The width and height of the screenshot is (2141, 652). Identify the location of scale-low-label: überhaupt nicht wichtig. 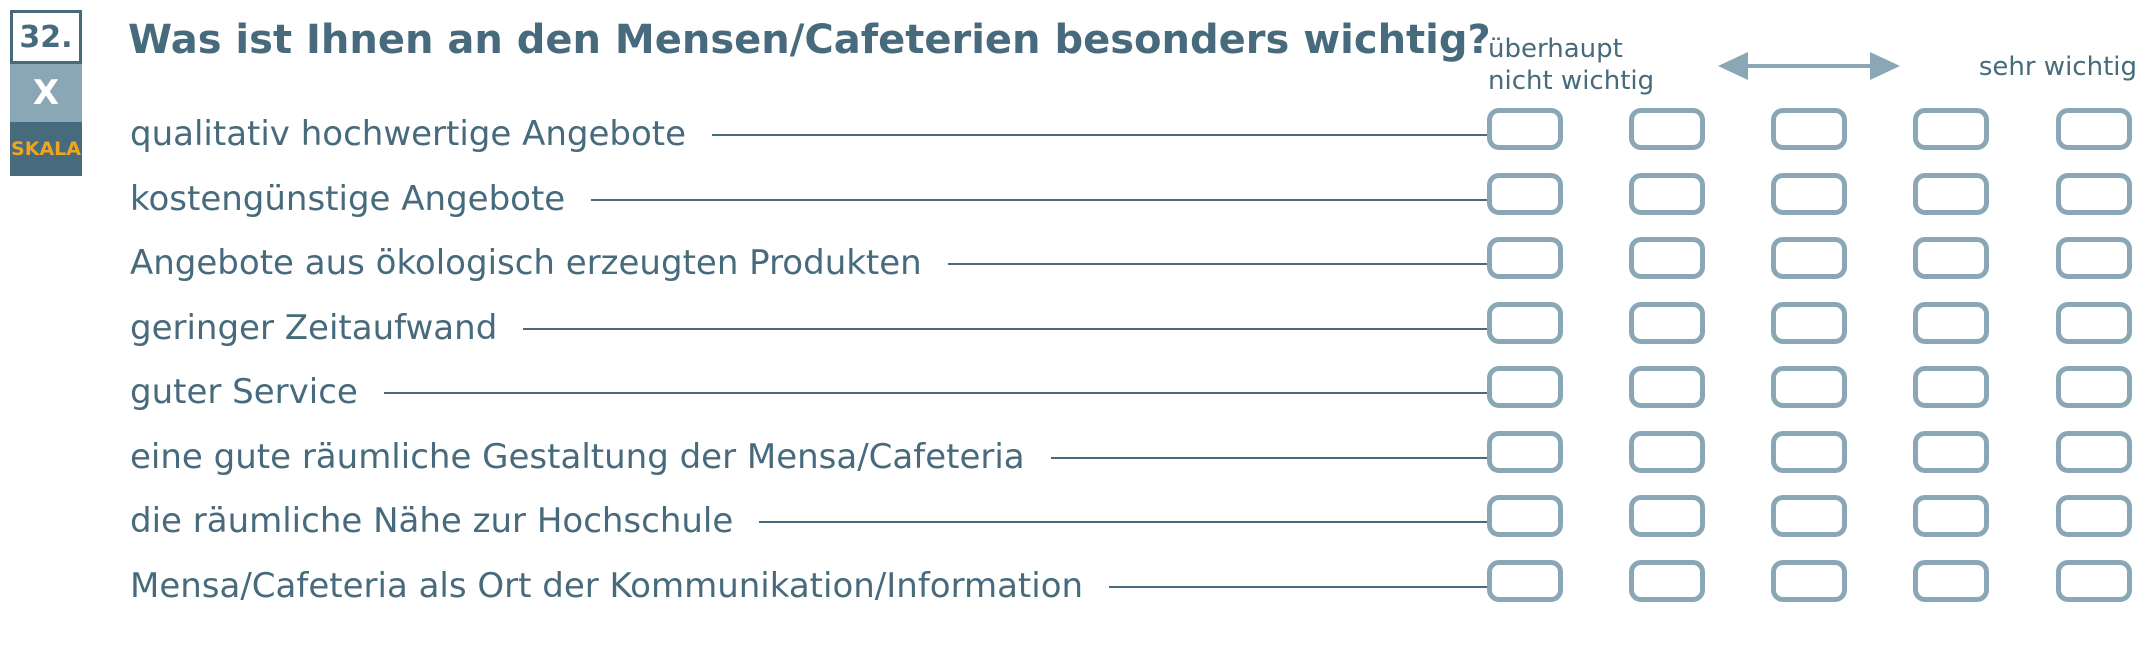
(1571, 65).